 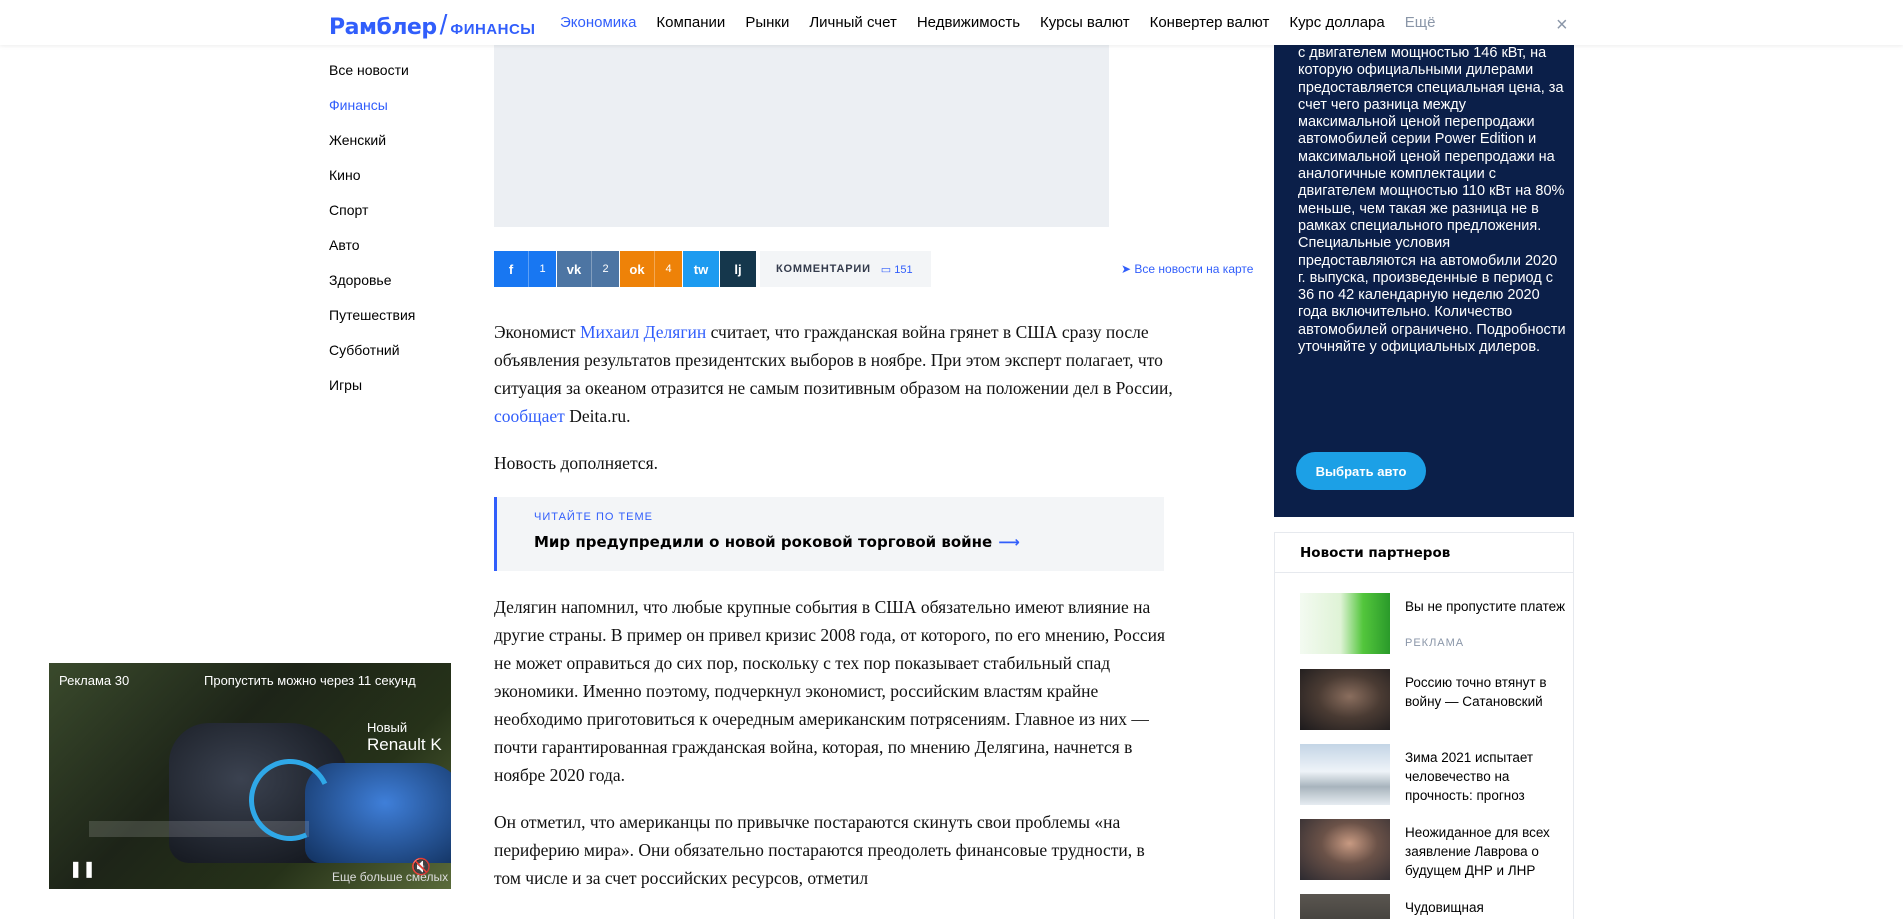 I want to click on nav-item-economics: Экономика, so click(x=598, y=22).